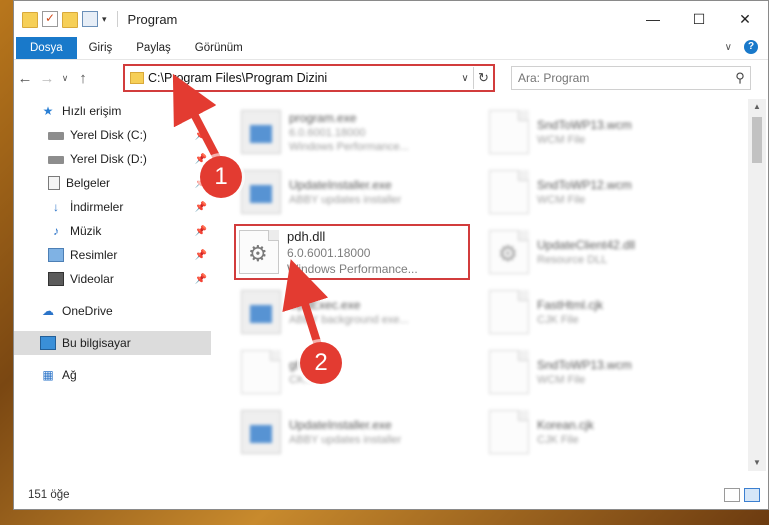  What do you see at coordinates (54, 183) in the screenshot?
I see `documents-icon` at bounding box center [54, 183].